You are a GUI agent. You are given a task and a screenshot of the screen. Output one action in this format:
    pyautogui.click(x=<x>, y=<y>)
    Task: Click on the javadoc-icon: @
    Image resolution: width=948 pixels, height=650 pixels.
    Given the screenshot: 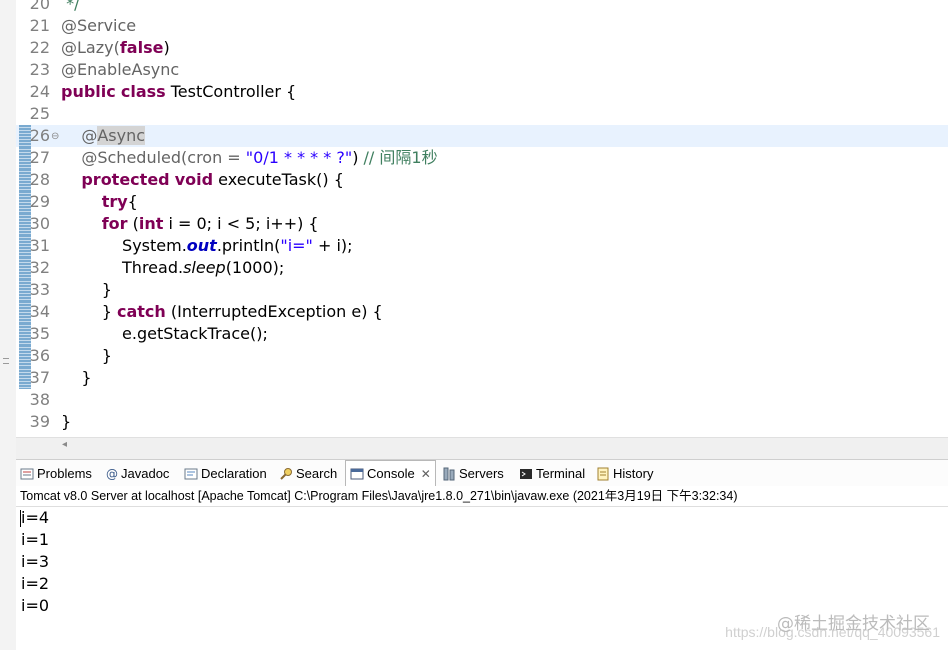 What is the action you would take?
    pyautogui.click(x=113, y=473)
    